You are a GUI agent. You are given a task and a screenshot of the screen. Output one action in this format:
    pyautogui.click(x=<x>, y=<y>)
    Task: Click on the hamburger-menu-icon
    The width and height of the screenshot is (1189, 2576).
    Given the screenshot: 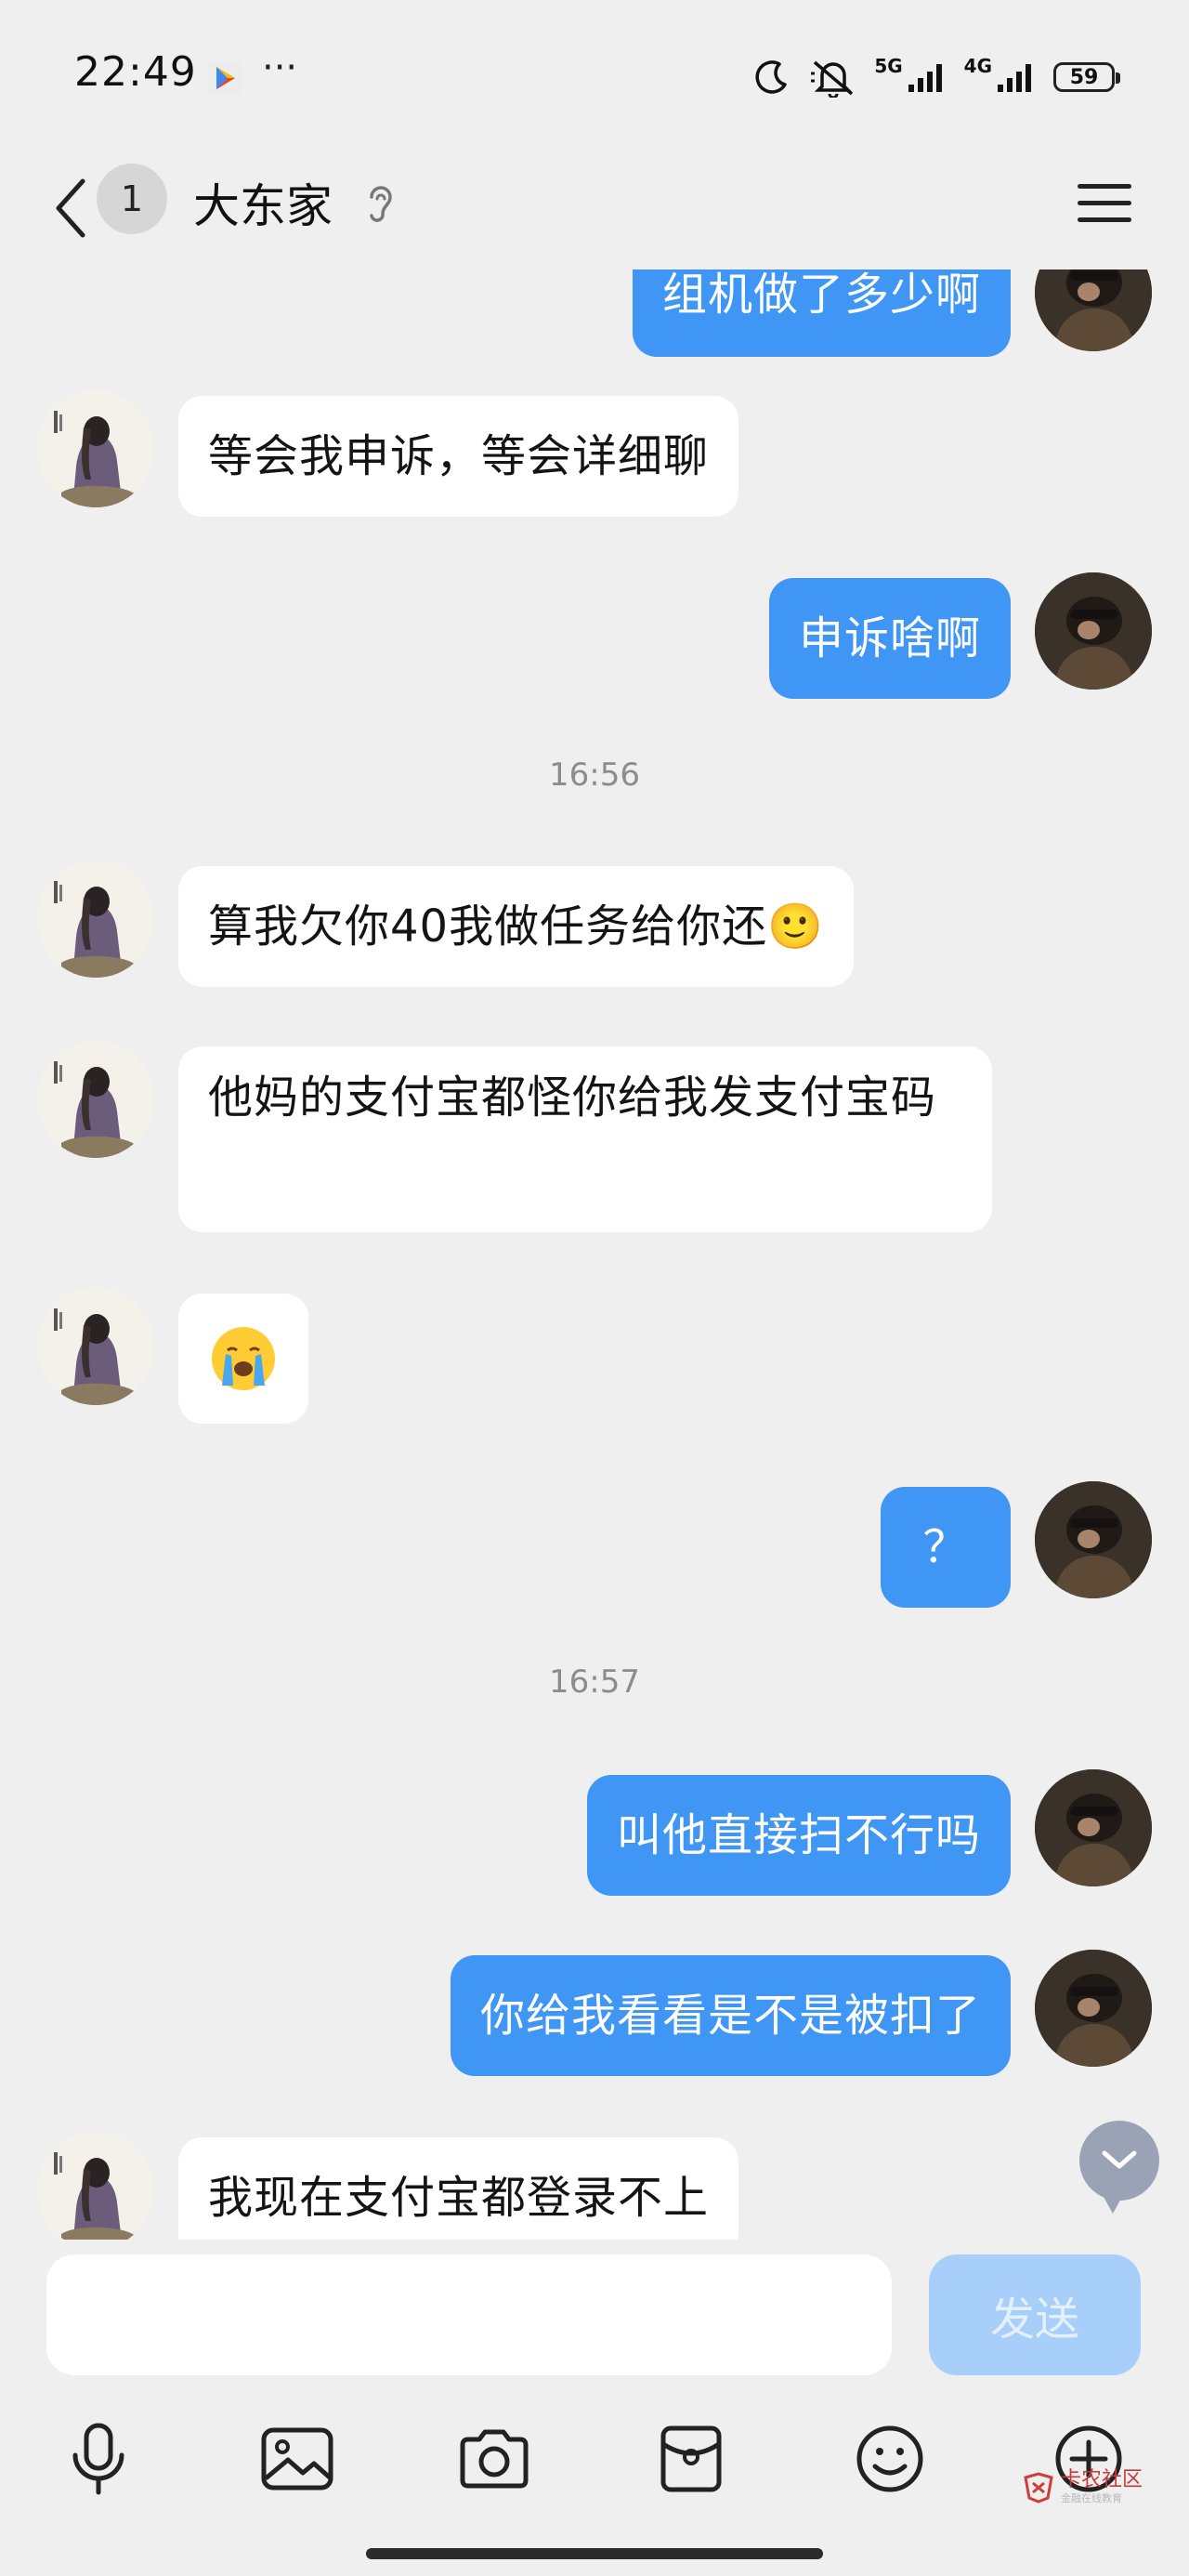 What is the action you would take?
    pyautogui.click(x=1104, y=203)
    